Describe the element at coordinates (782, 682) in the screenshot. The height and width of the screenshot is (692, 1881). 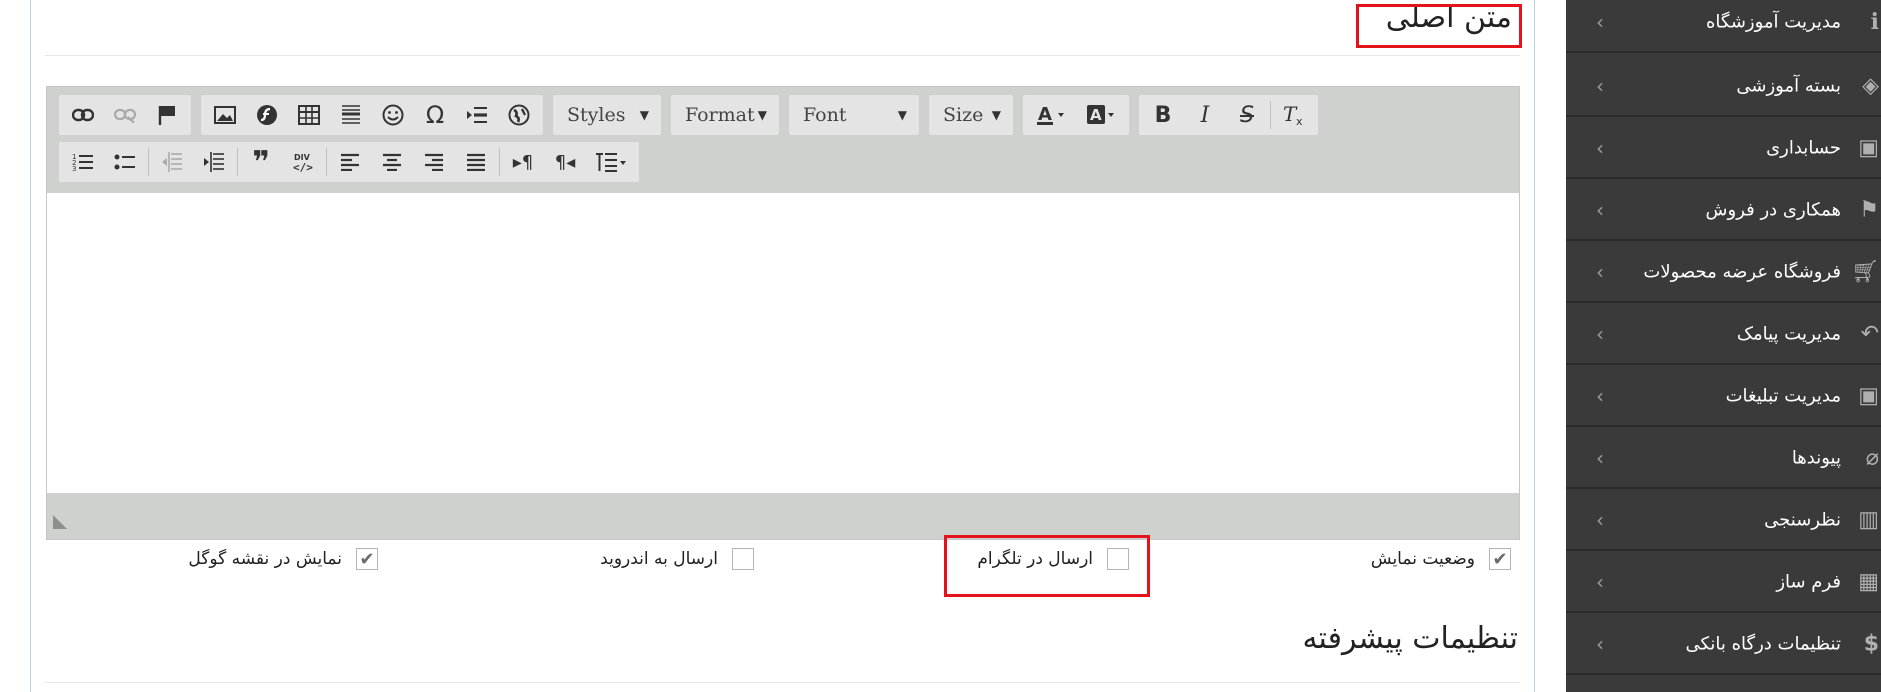
I see `divider-bottom` at that location.